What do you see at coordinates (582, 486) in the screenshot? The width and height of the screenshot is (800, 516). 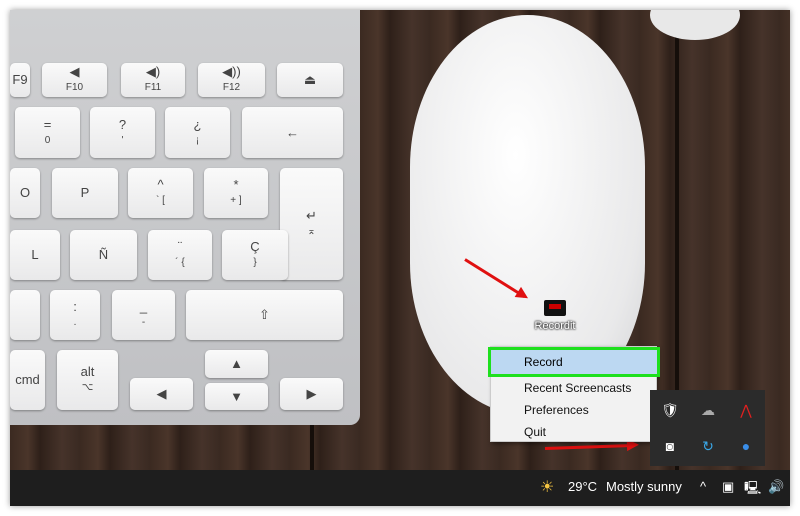 I see `temperature: 29°C` at bounding box center [582, 486].